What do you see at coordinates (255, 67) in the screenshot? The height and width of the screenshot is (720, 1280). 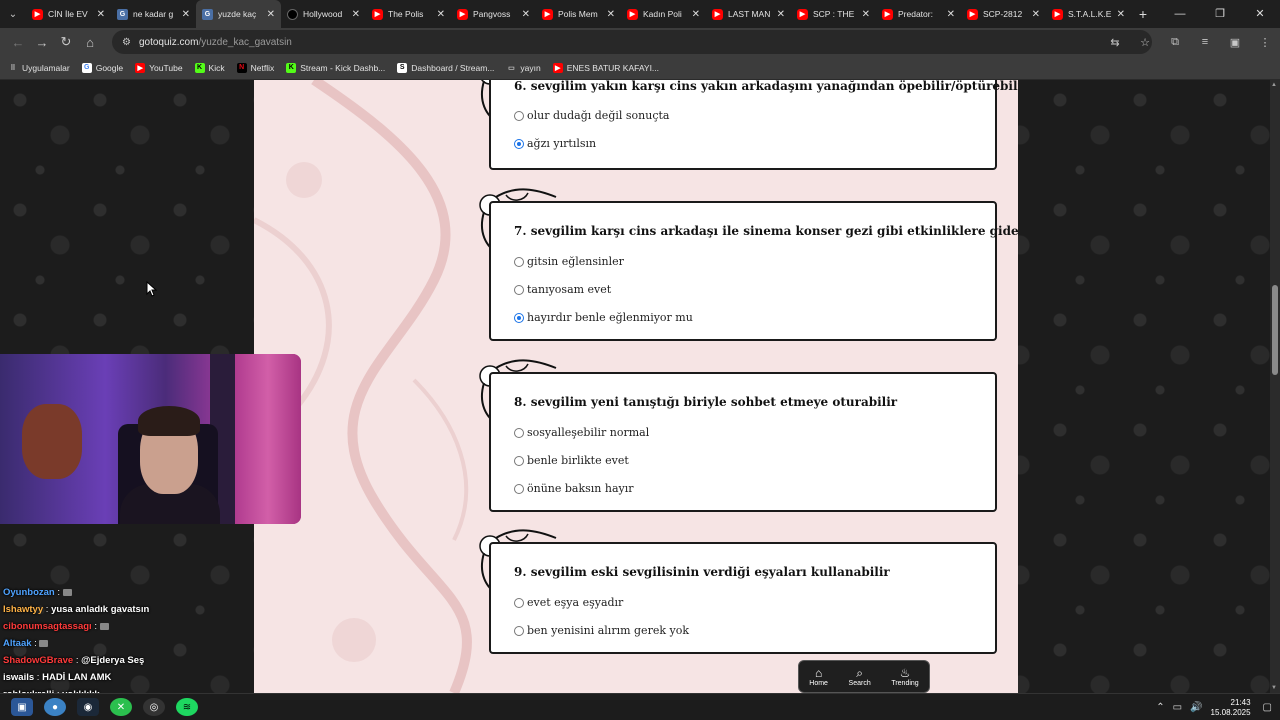 I see `bookmark-item: N Netflix` at bounding box center [255, 67].